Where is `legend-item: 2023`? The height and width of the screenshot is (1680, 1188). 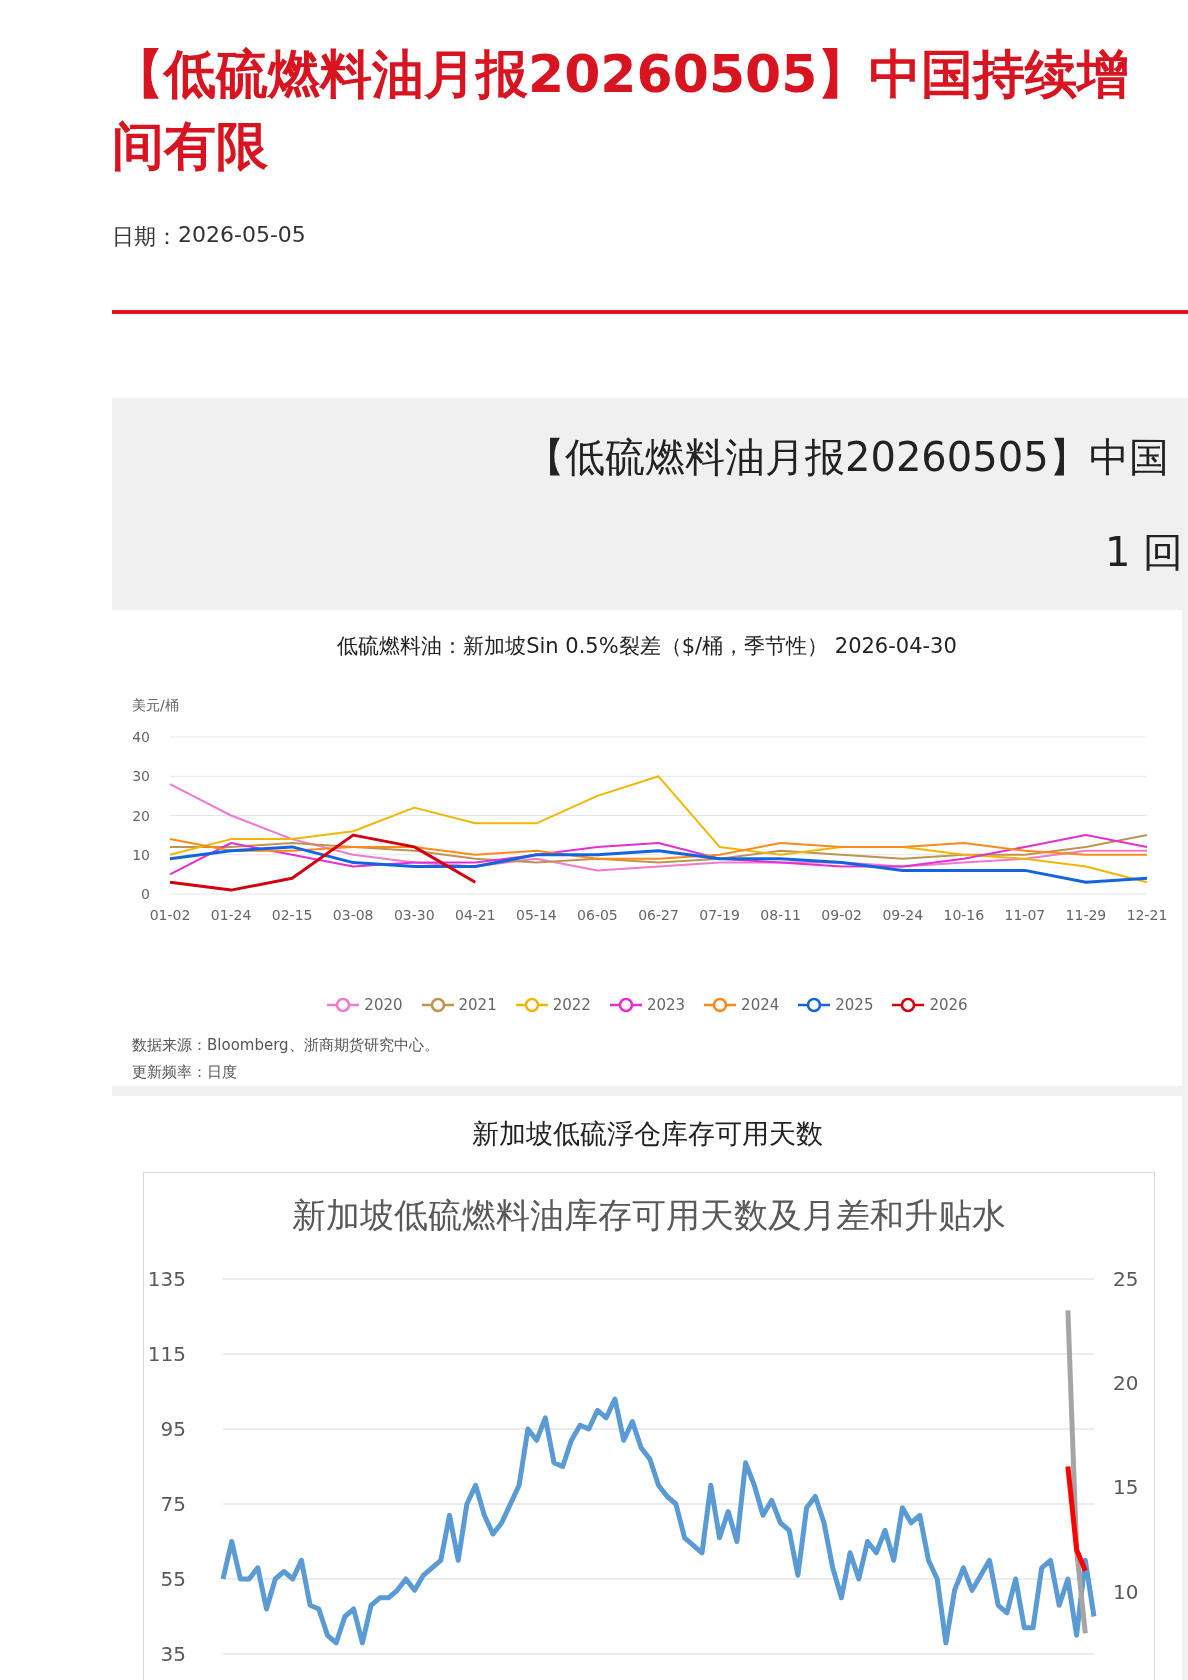 legend-item: 2023 is located at coordinates (647, 1005).